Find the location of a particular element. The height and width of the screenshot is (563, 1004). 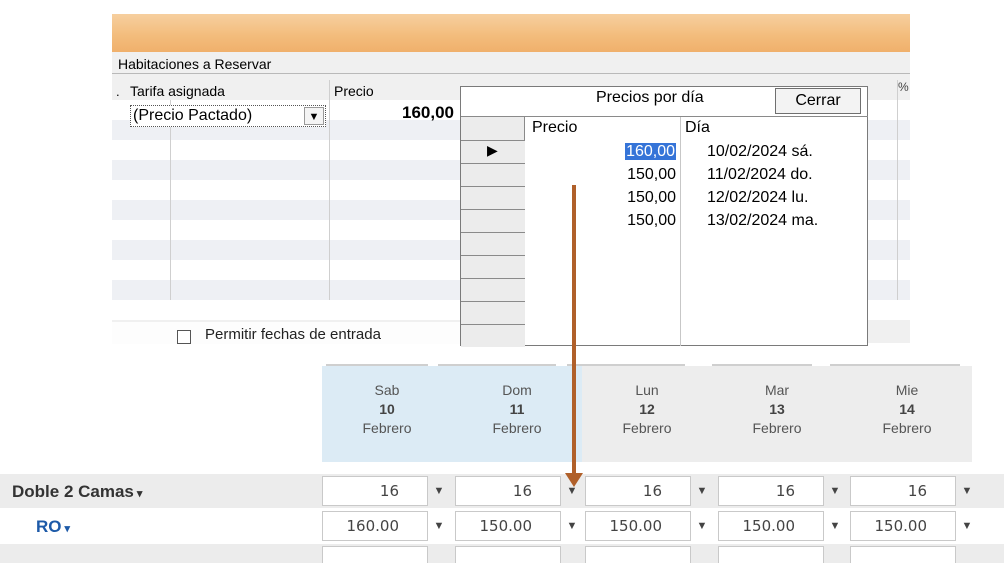

column-header-marker: . is located at coordinates (118, 91).